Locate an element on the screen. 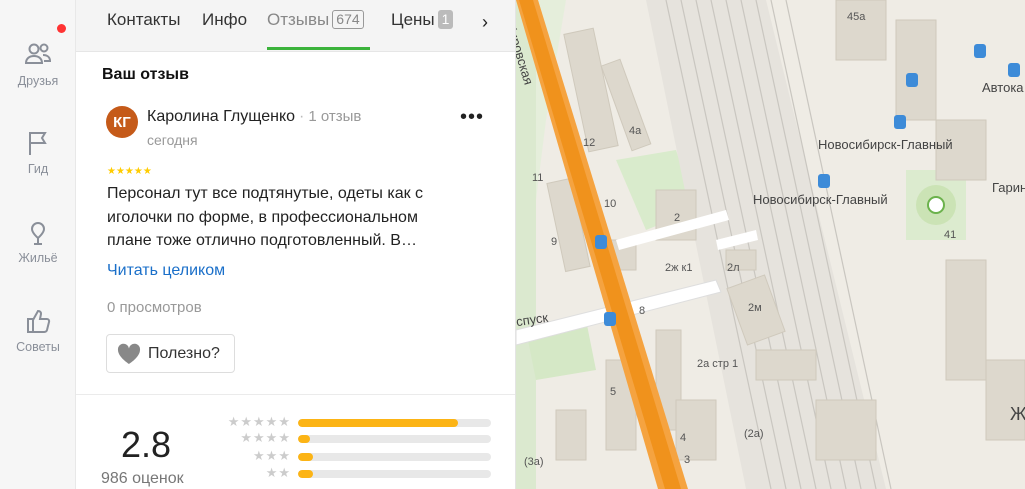 Image resolution: width=1025 pixels, height=489 pixels. review-author: Каролина Глущенко · 1 отзыв is located at coordinates (254, 117).